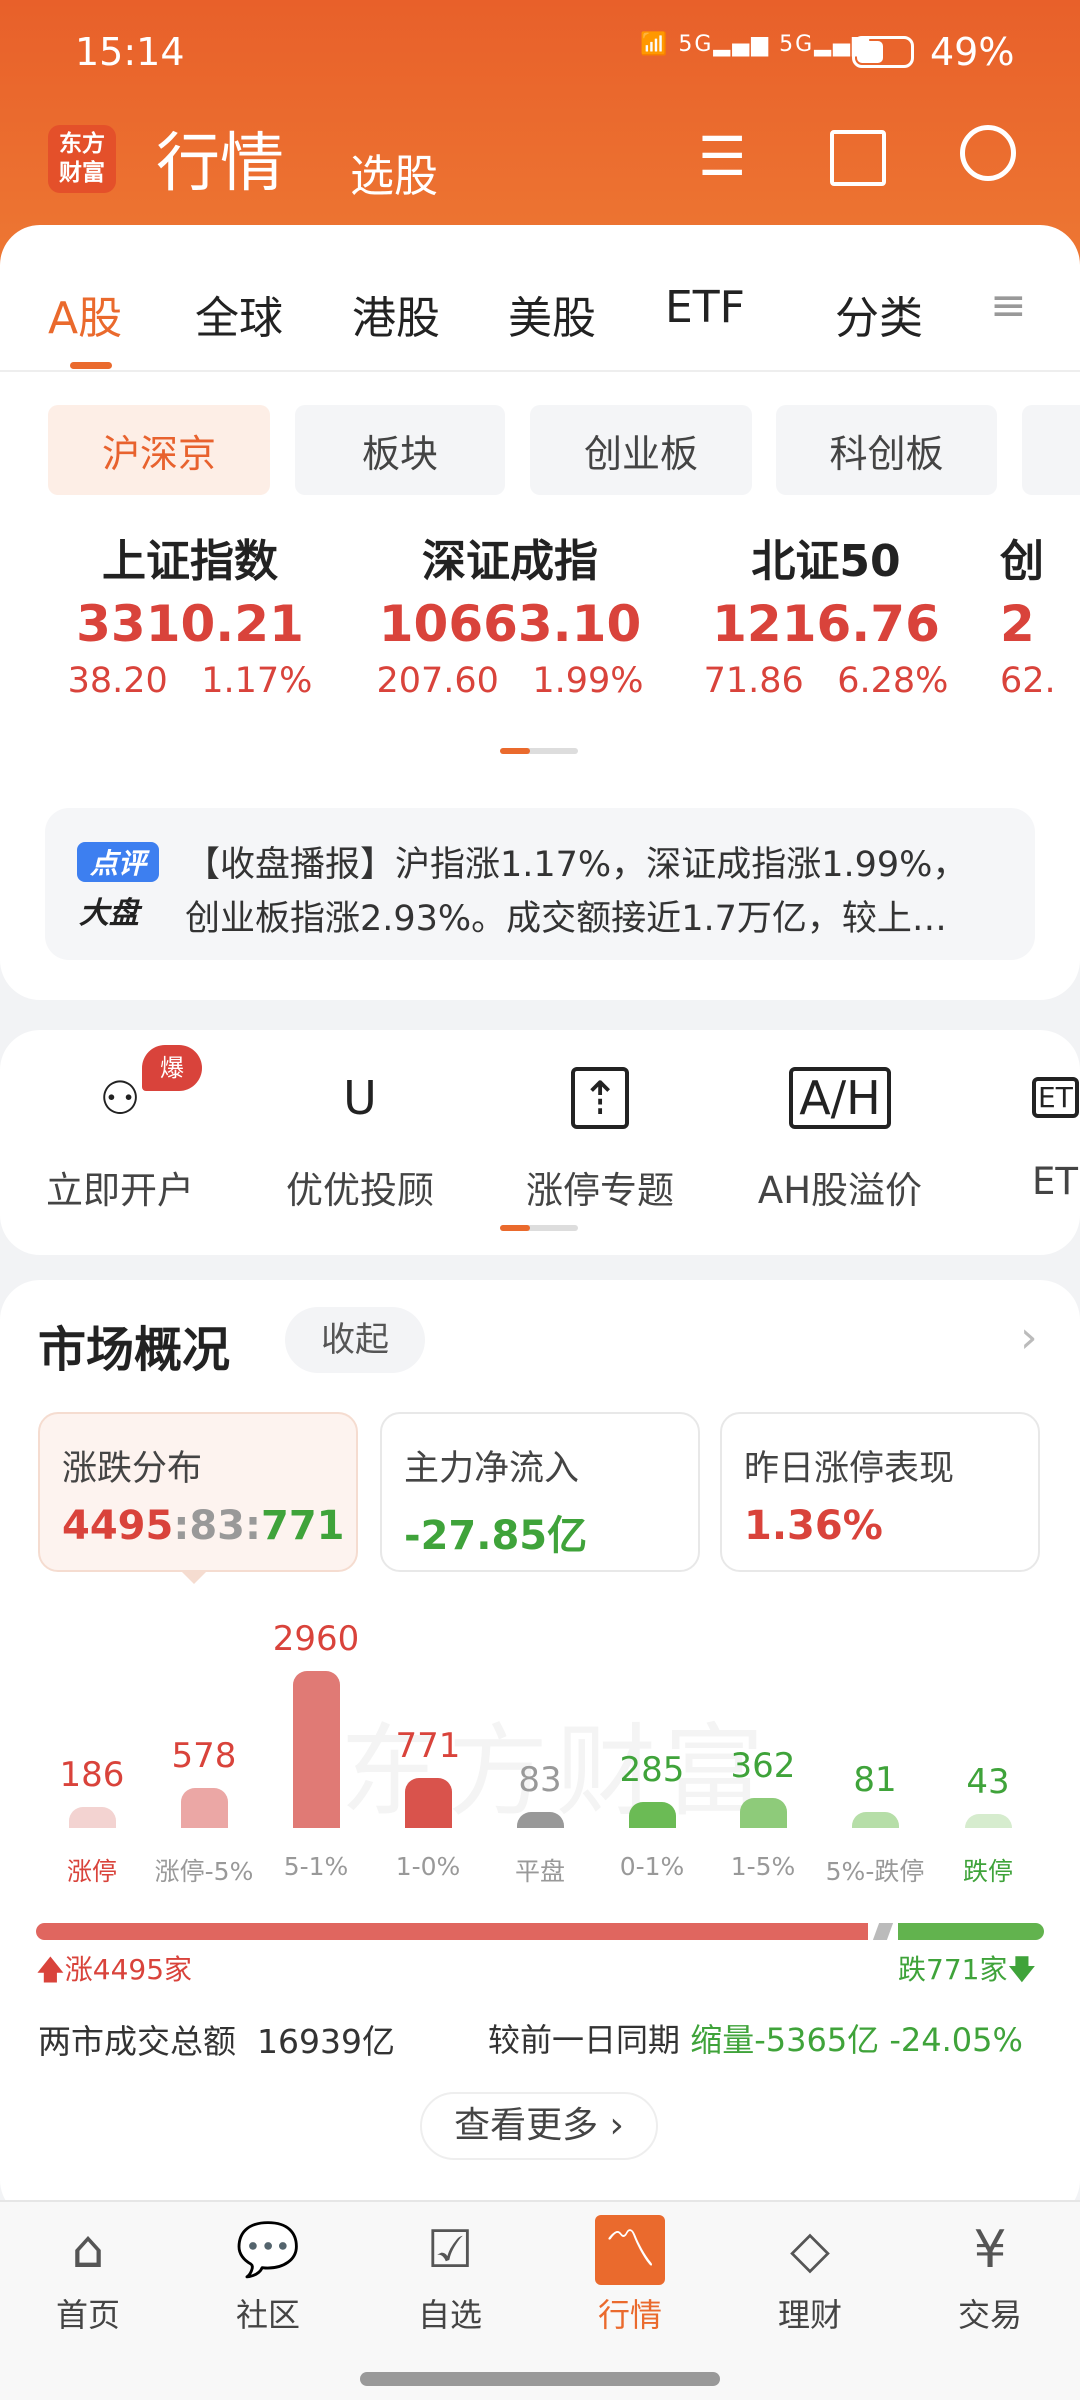 Image resolution: width=1080 pixels, height=2400 pixels. What do you see at coordinates (1055, 1181) in the screenshot?
I see `shortcut-label: ET` at bounding box center [1055, 1181].